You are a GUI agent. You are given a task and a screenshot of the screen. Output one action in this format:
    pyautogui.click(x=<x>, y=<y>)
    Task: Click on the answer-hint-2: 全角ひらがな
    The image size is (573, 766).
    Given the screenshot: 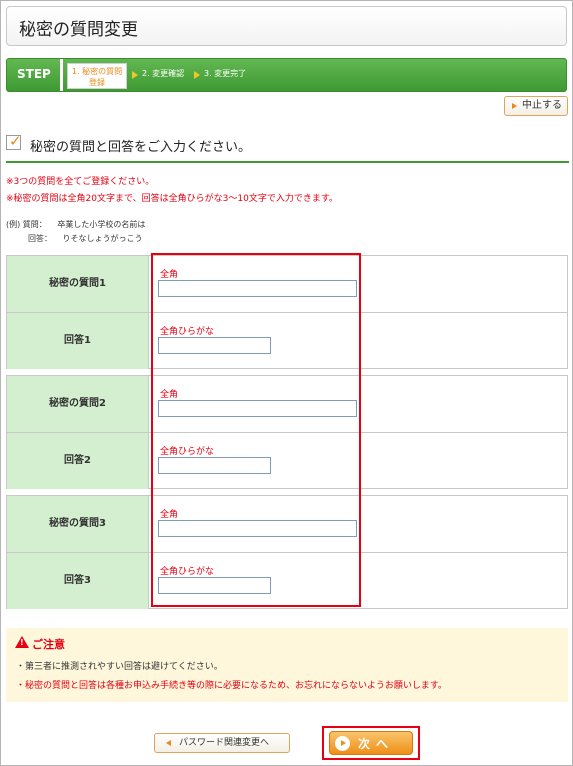 What is the action you would take?
    pyautogui.click(x=187, y=452)
    